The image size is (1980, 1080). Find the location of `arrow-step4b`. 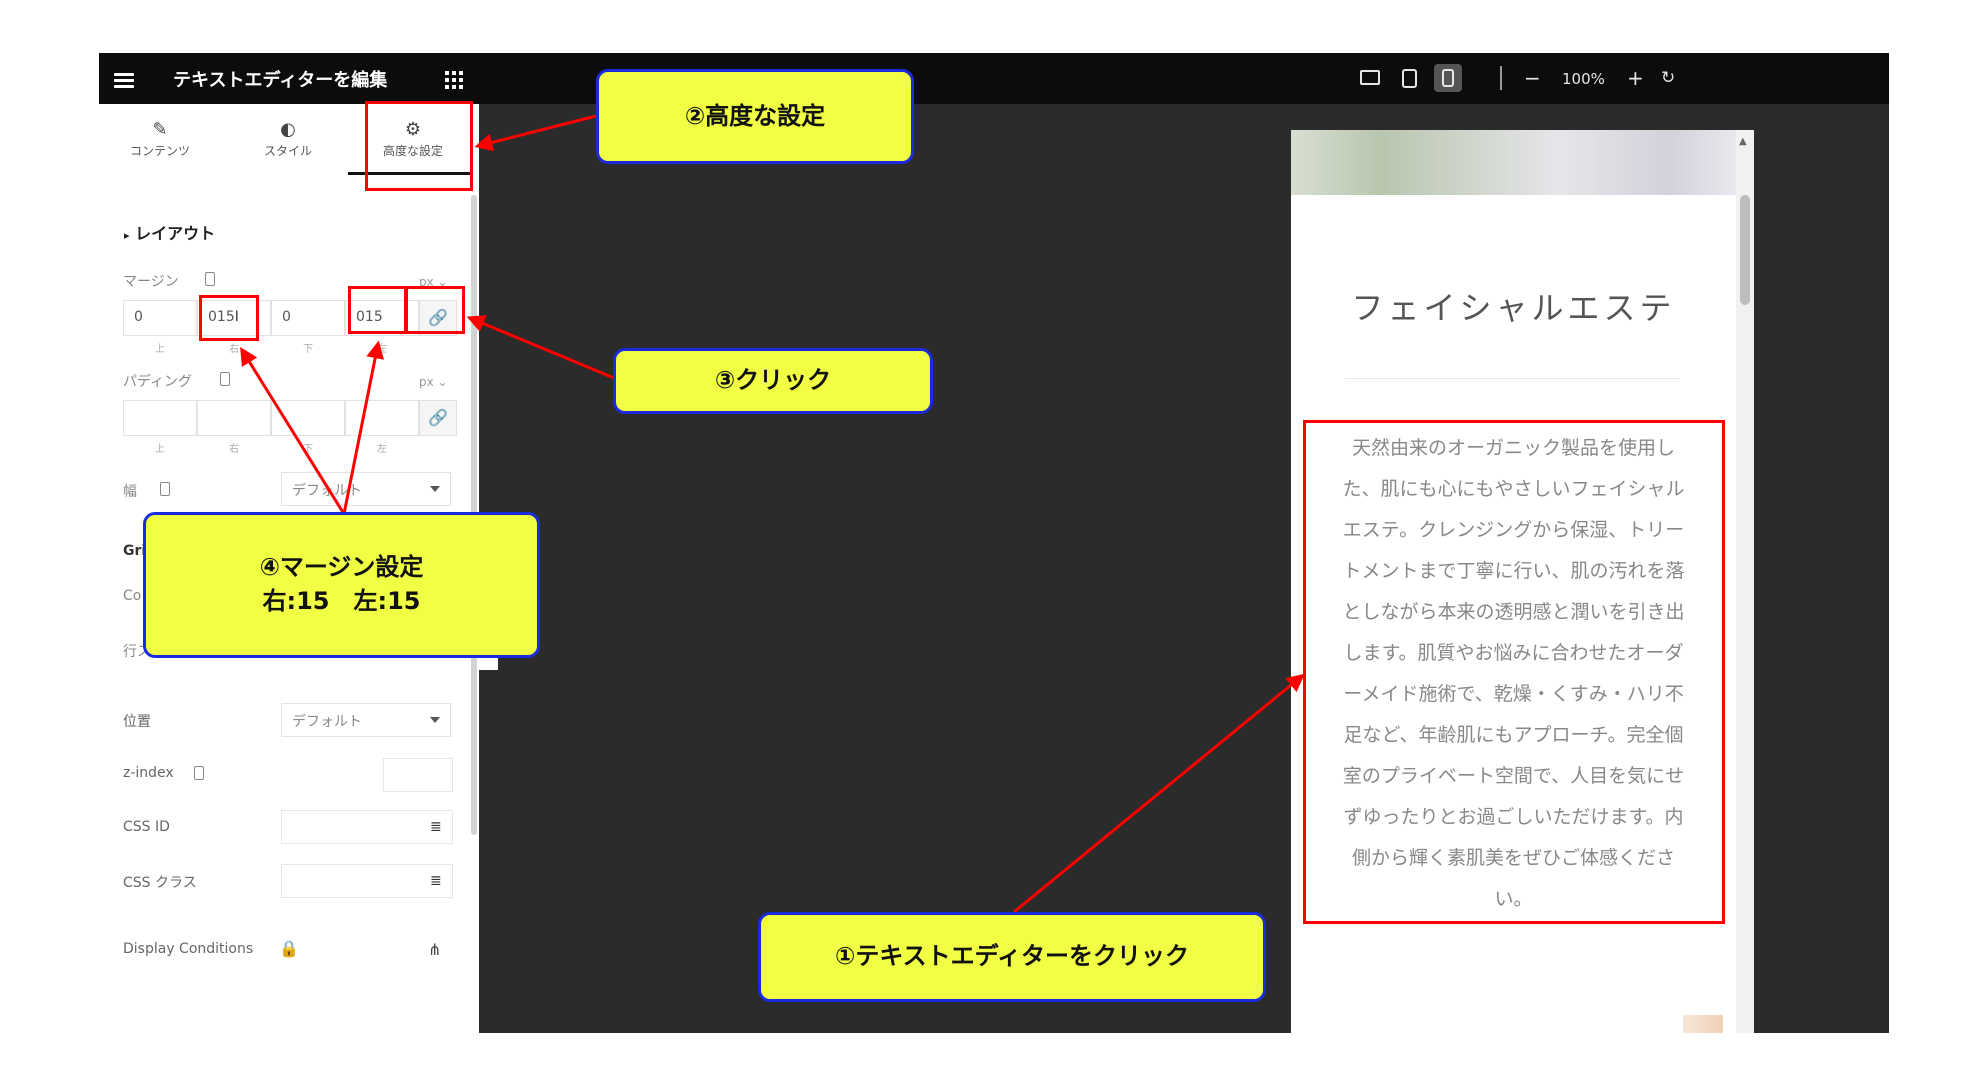

arrow-step4b is located at coordinates (363, 427).